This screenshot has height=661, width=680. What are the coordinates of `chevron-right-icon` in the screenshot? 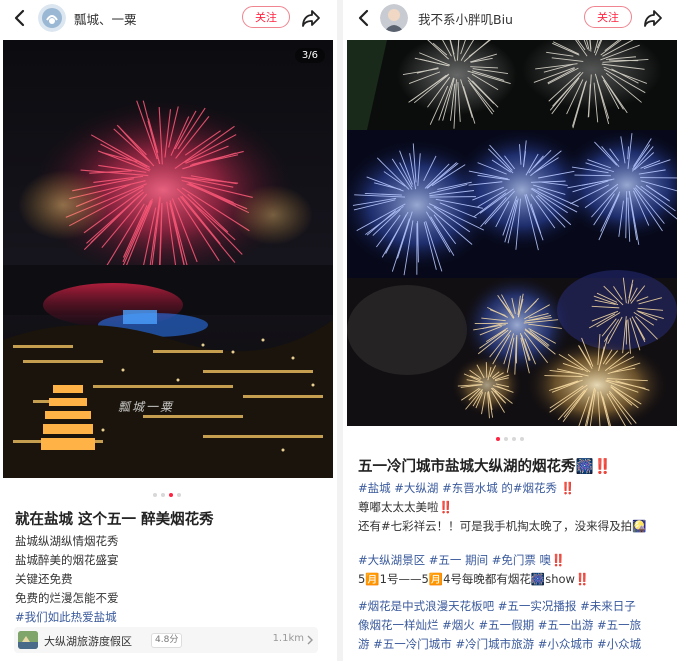 It's located at (310, 640).